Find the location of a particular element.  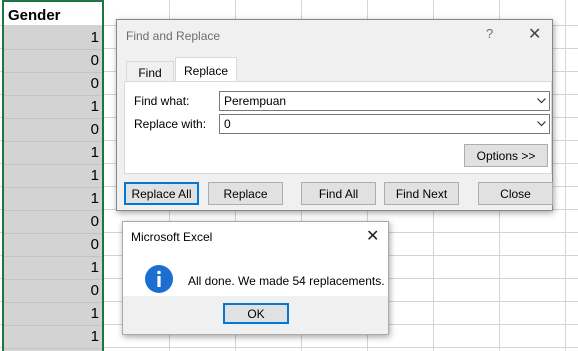

ok-button: OK is located at coordinates (256, 313).